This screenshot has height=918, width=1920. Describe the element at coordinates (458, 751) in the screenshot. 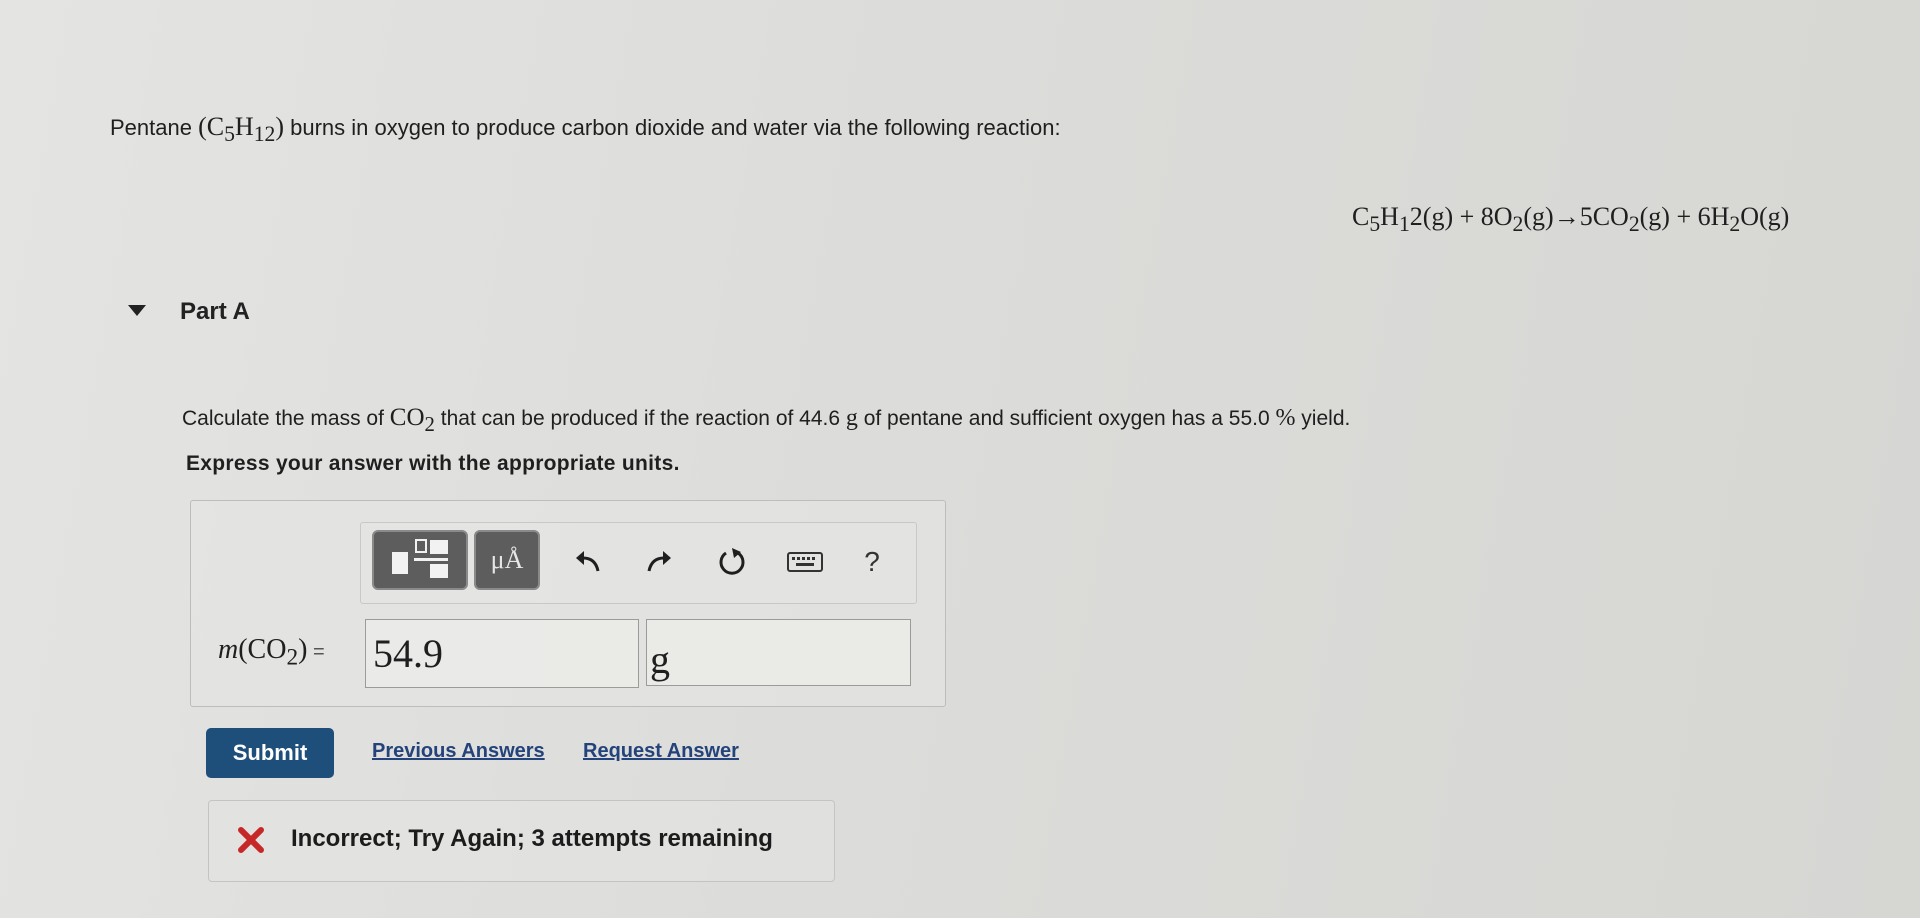

I see `previous-answers-link: Previous Answers` at that location.